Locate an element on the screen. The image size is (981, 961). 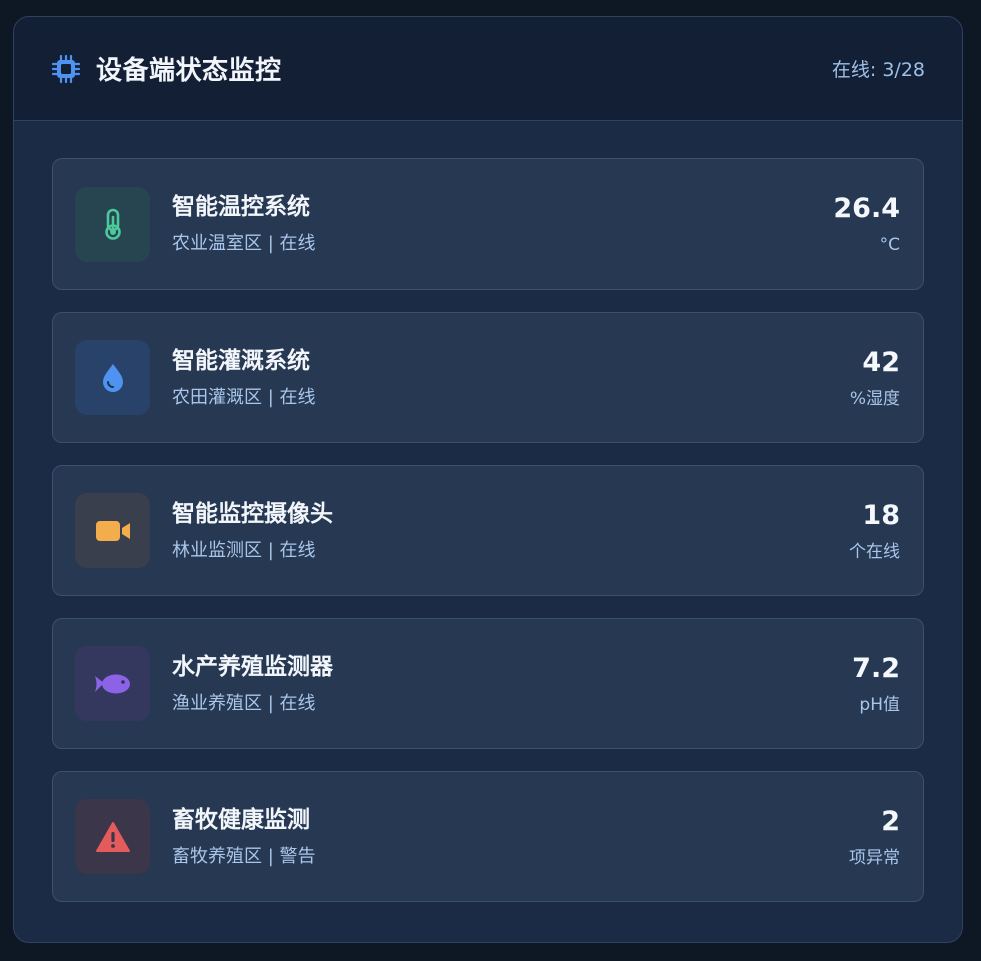
device-reading: 42 %湿度 is located at coordinates (875, 378).